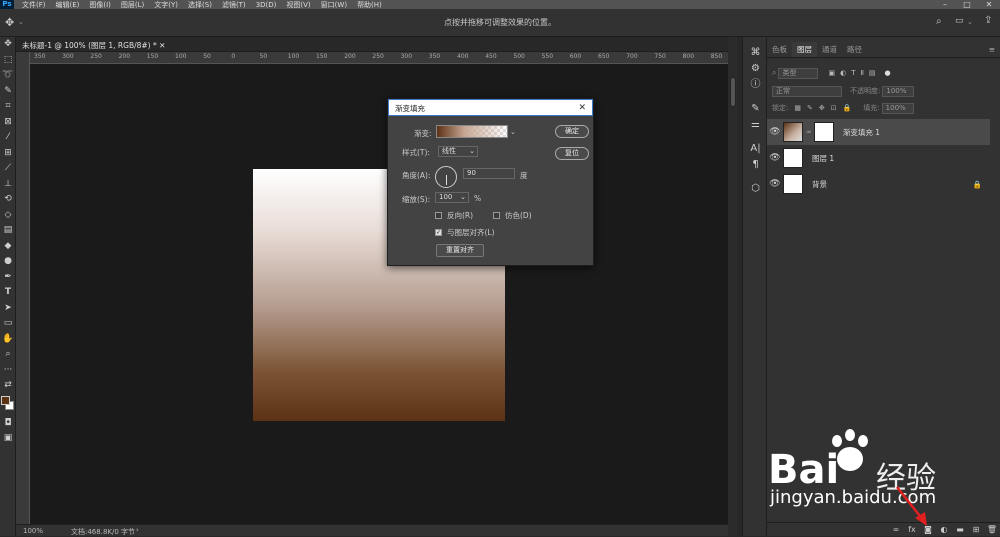 Image resolution: width=1000 pixels, height=537 pixels. What do you see at coordinates (883, 529) in the screenshot?
I see `layers-footer: ∞ fx ◙ ◐ ▬ ⊞ 🗑` at bounding box center [883, 529].